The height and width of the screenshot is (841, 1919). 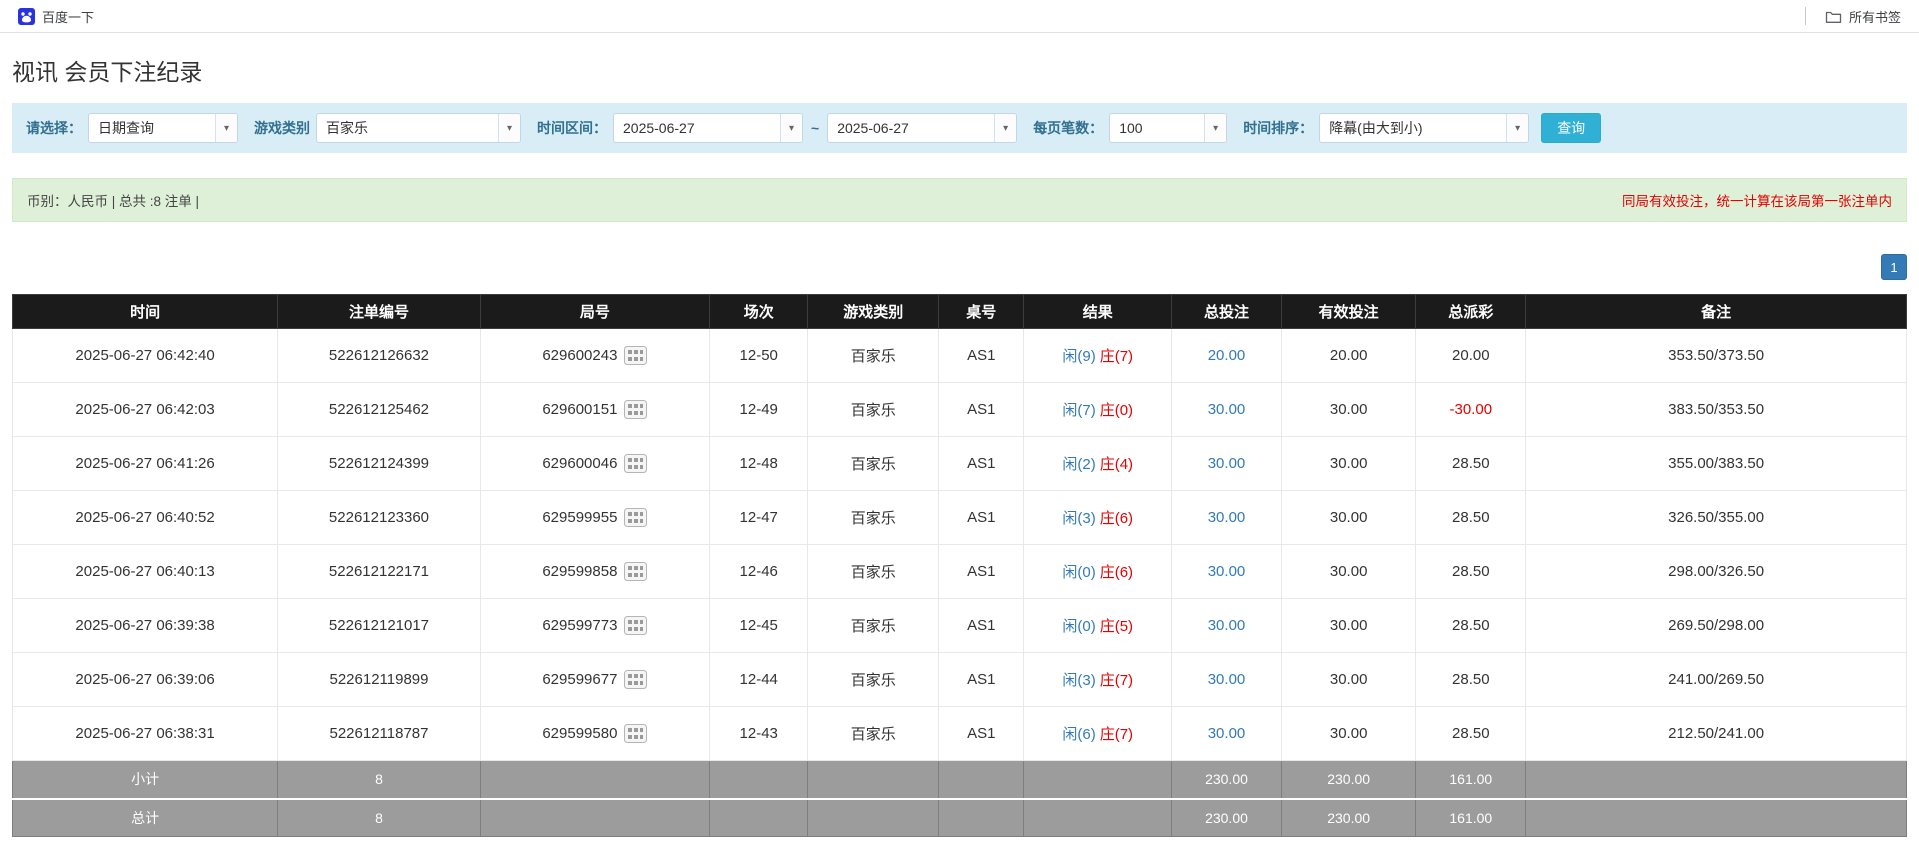 What do you see at coordinates (1098, 571) in the screenshot?
I see `cell-result: 闲(0) 庄(6)` at bounding box center [1098, 571].